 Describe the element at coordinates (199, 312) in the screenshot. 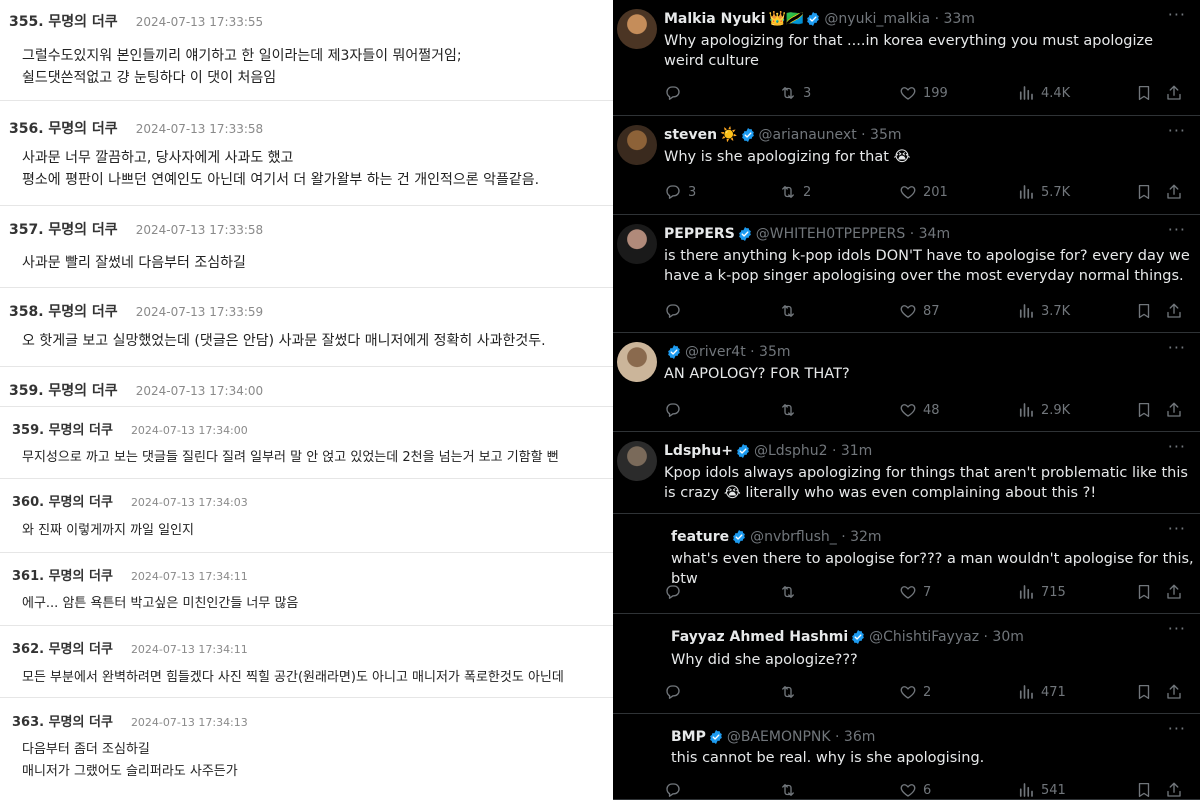

I see `comment-timestamp: 2024-07-13 17:33:59` at that location.